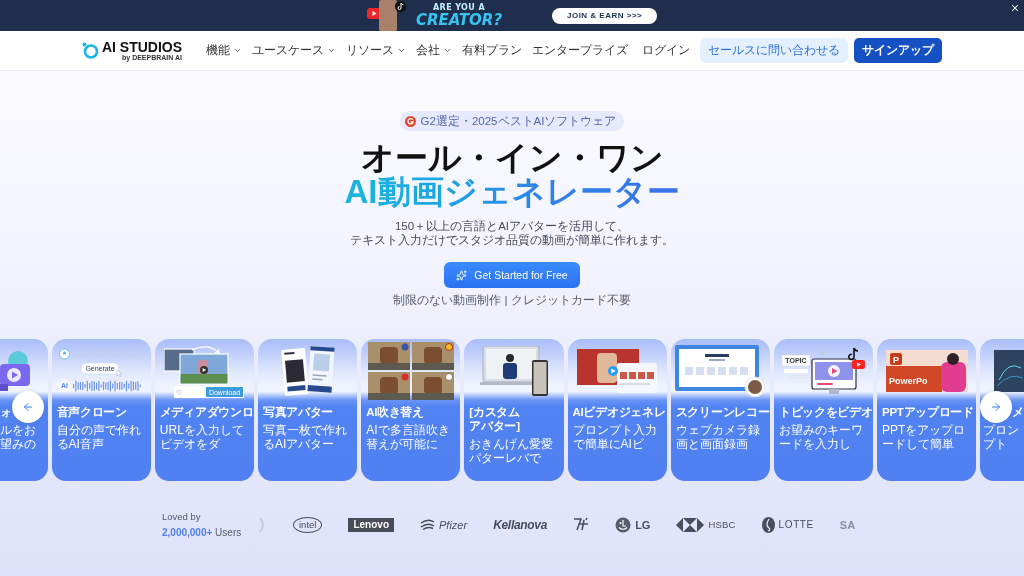 The width and height of the screenshot is (1024, 576). I want to click on card-title: メディアダウンロ, so click(206, 412).